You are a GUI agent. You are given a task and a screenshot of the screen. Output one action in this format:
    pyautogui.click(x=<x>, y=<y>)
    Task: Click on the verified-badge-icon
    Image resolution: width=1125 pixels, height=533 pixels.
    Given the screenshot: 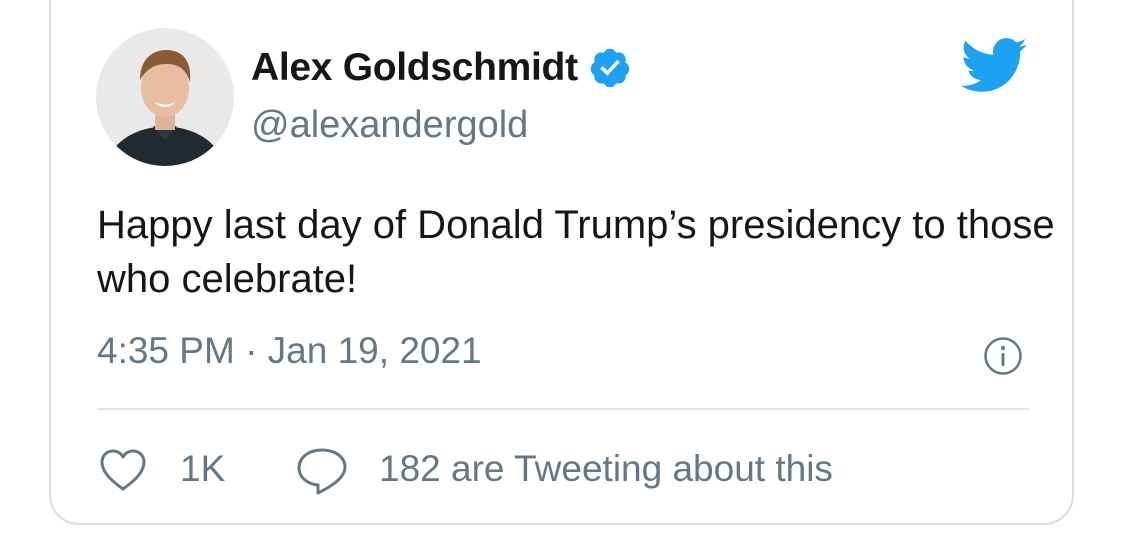 What is the action you would take?
    pyautogui.click(x=610, y=68)
    